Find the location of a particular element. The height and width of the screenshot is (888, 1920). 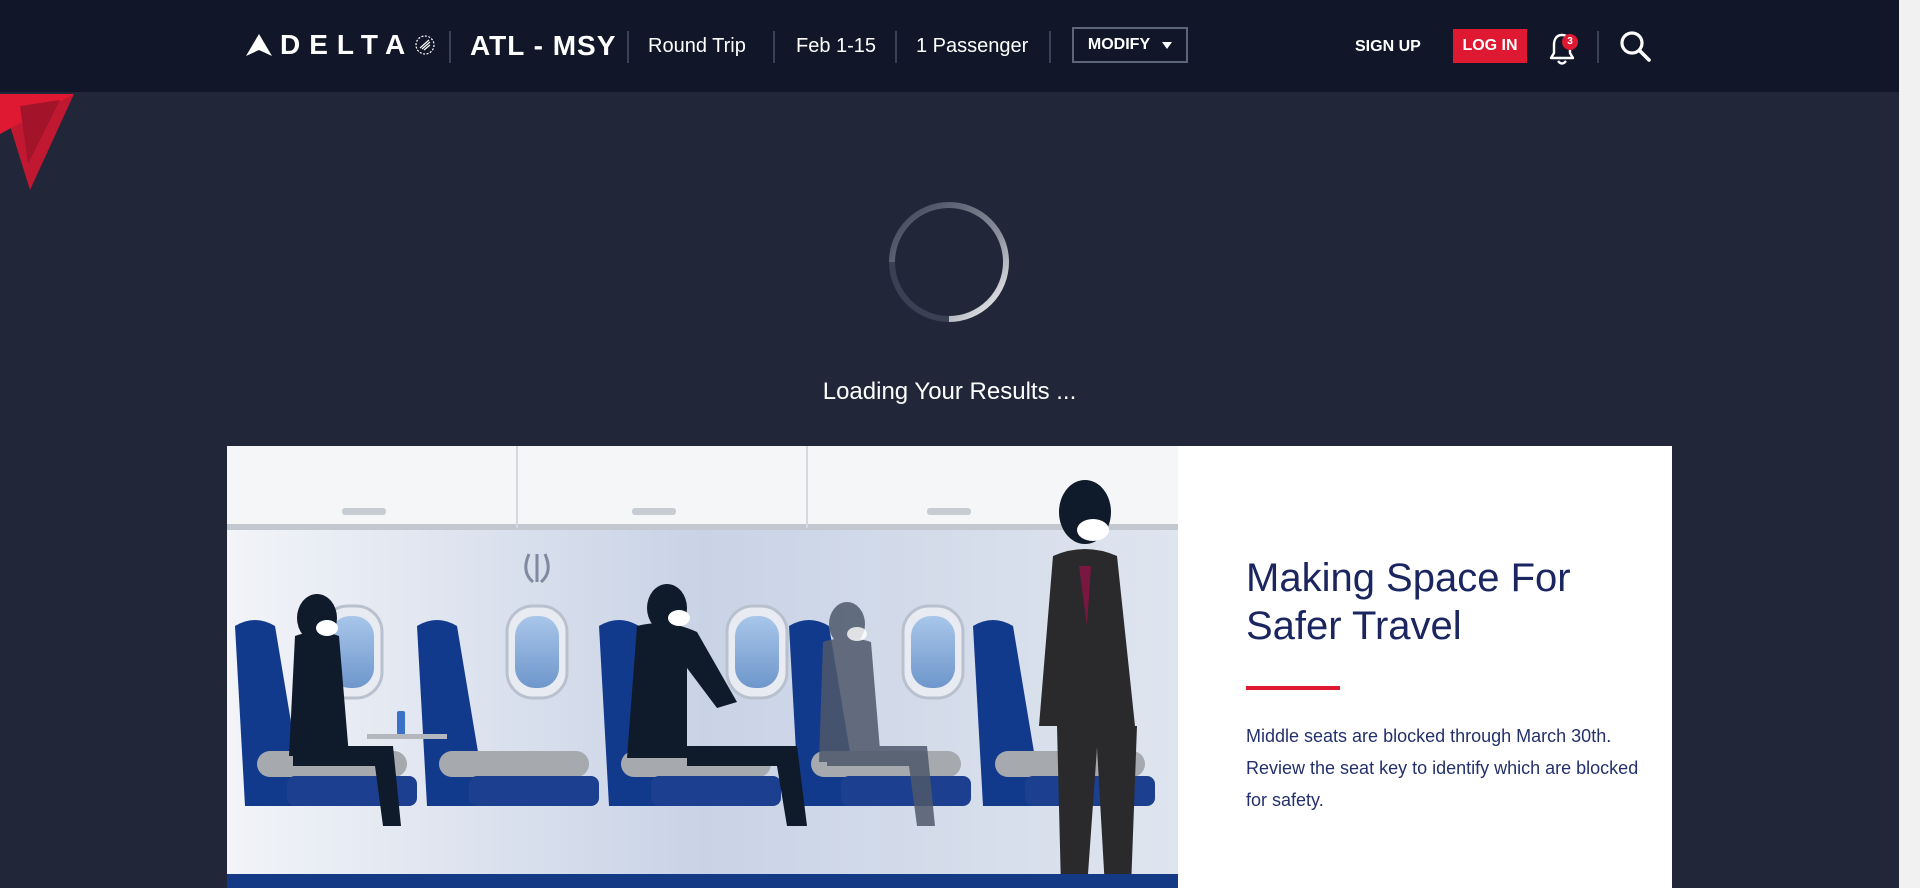

trip-type-label: Round Trip is located at coordinates (697, 46).